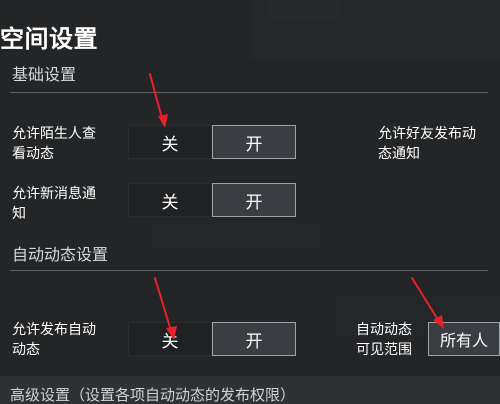  Describe the element at coordinates (254, 142) in the screenshot. I see `stranger-view-on-button: 开` at that location.